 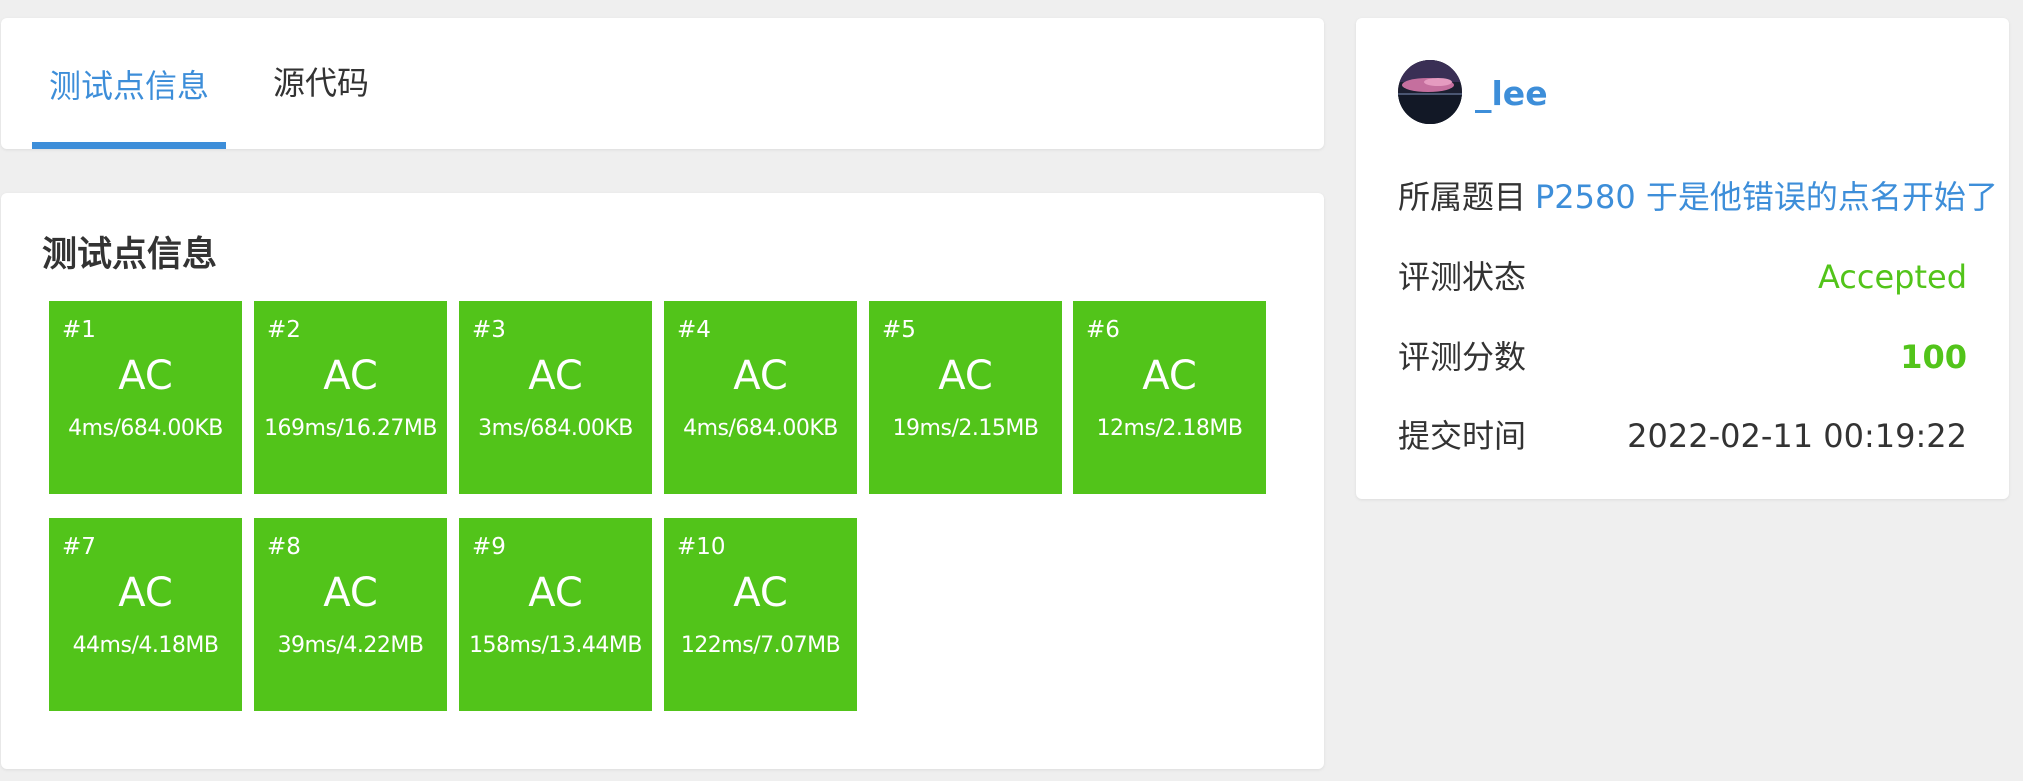 I want to click on avatar, so click(x=1430, y=92).